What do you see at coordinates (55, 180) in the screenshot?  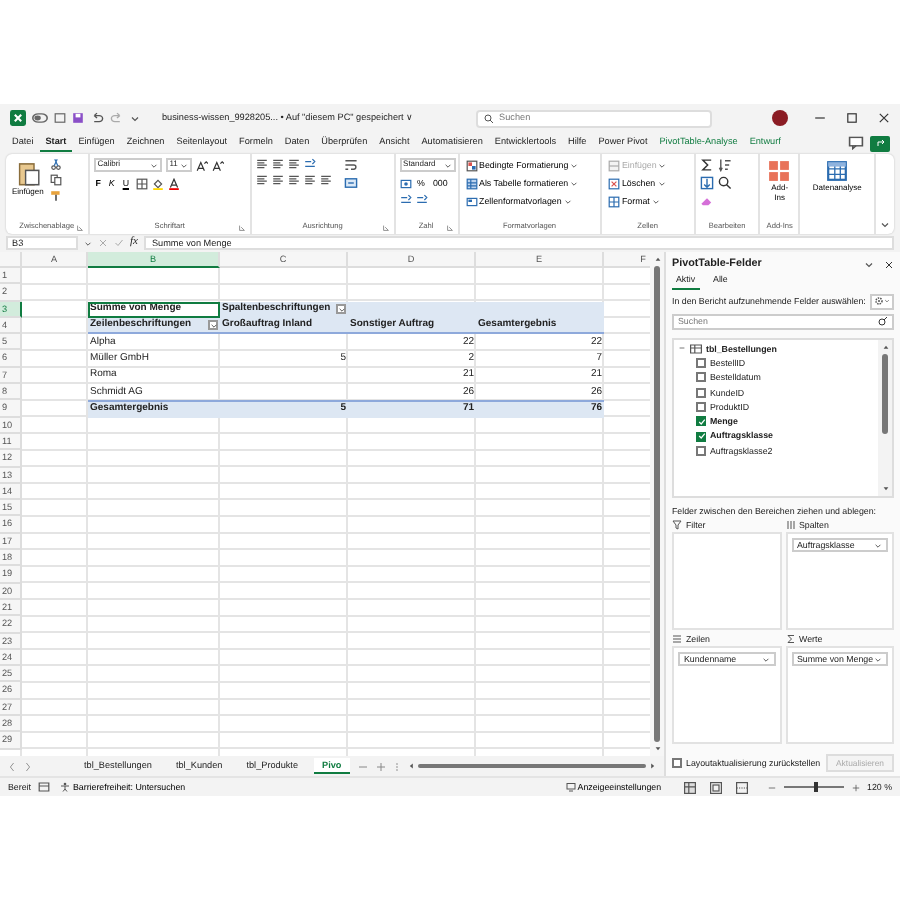 I see `copy-icon` at bounding box center [55, 180].